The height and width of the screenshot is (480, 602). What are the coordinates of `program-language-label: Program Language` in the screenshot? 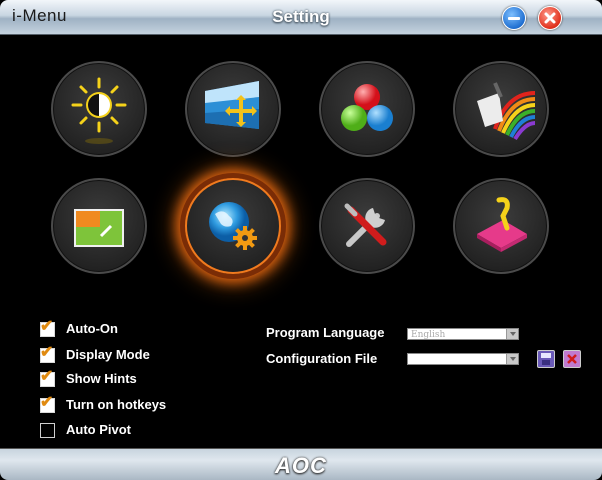 It's located at (325, 332).